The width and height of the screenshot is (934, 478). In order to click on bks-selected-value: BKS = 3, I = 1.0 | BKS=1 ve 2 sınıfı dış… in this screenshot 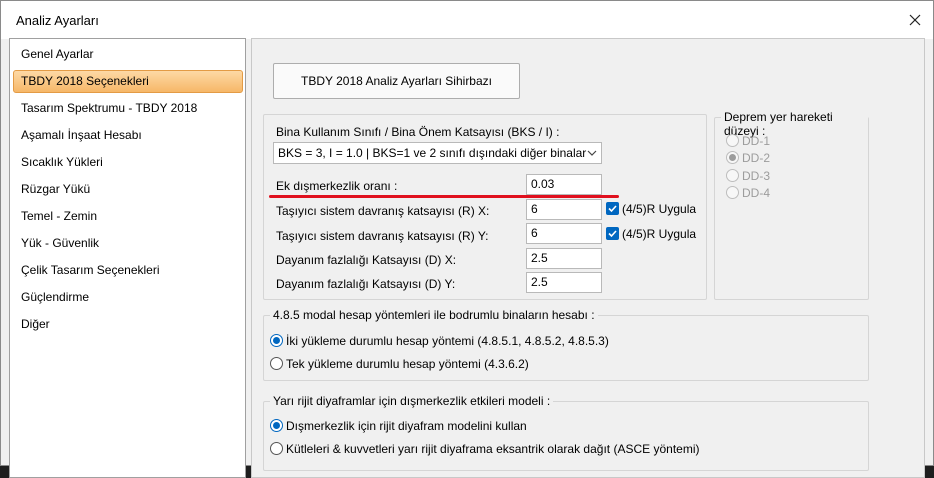, I will do `click(432, 153)`.